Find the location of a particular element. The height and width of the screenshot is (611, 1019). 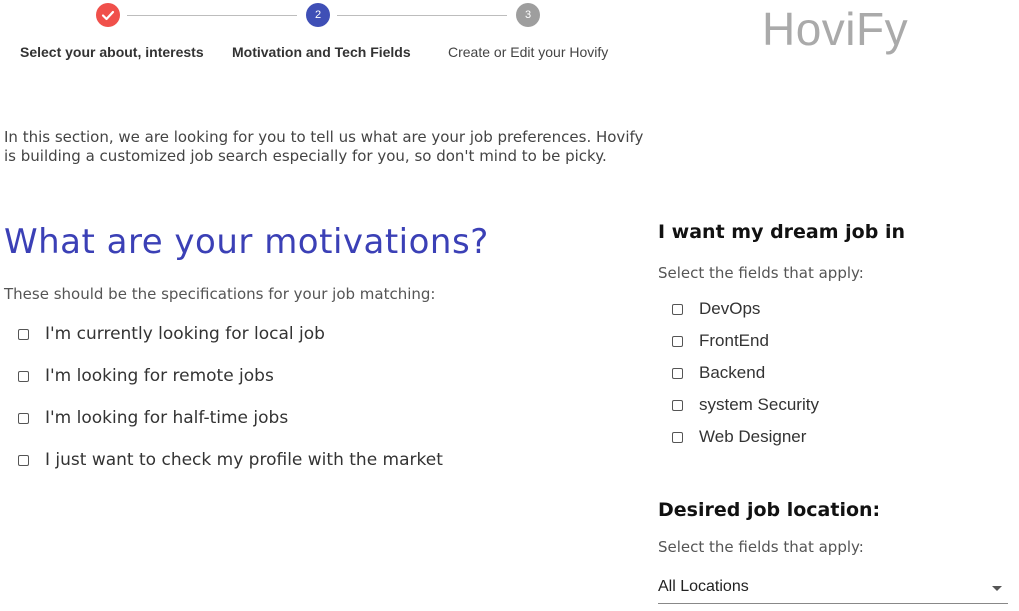

location-subtitle: Select the fields that apply: is located at coordinates (761, 547).